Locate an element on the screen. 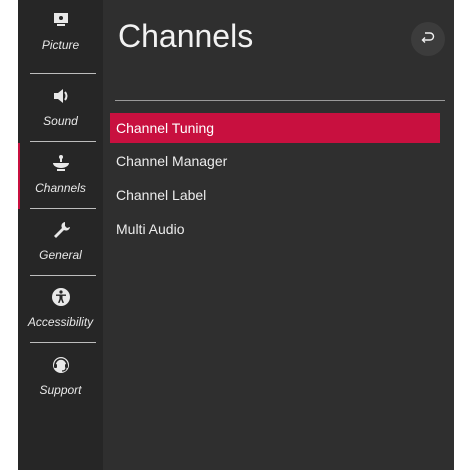 The height and width of the screenshot is (470, 456). satellite-dish-icon is located at coordinates (60, 165).